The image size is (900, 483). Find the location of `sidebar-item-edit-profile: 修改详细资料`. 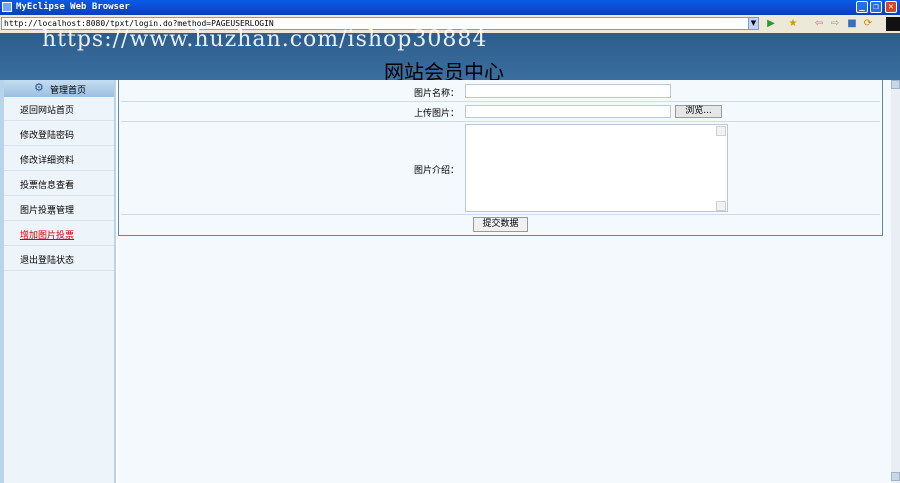

sidebar-item-edit-profile: 修改详细资料 is located at coordinates (59, 159).